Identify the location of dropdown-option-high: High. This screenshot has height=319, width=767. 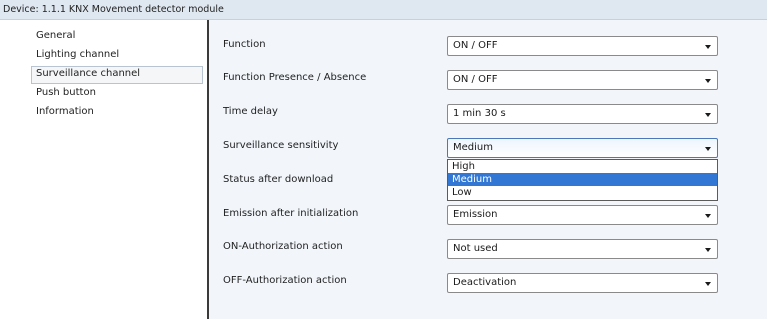
(582, 166).